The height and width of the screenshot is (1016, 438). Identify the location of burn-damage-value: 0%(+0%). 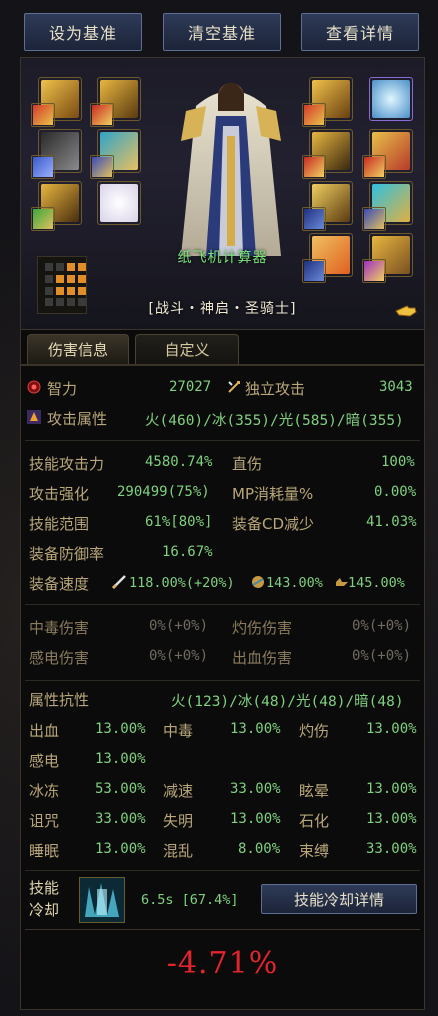
(382, 626).